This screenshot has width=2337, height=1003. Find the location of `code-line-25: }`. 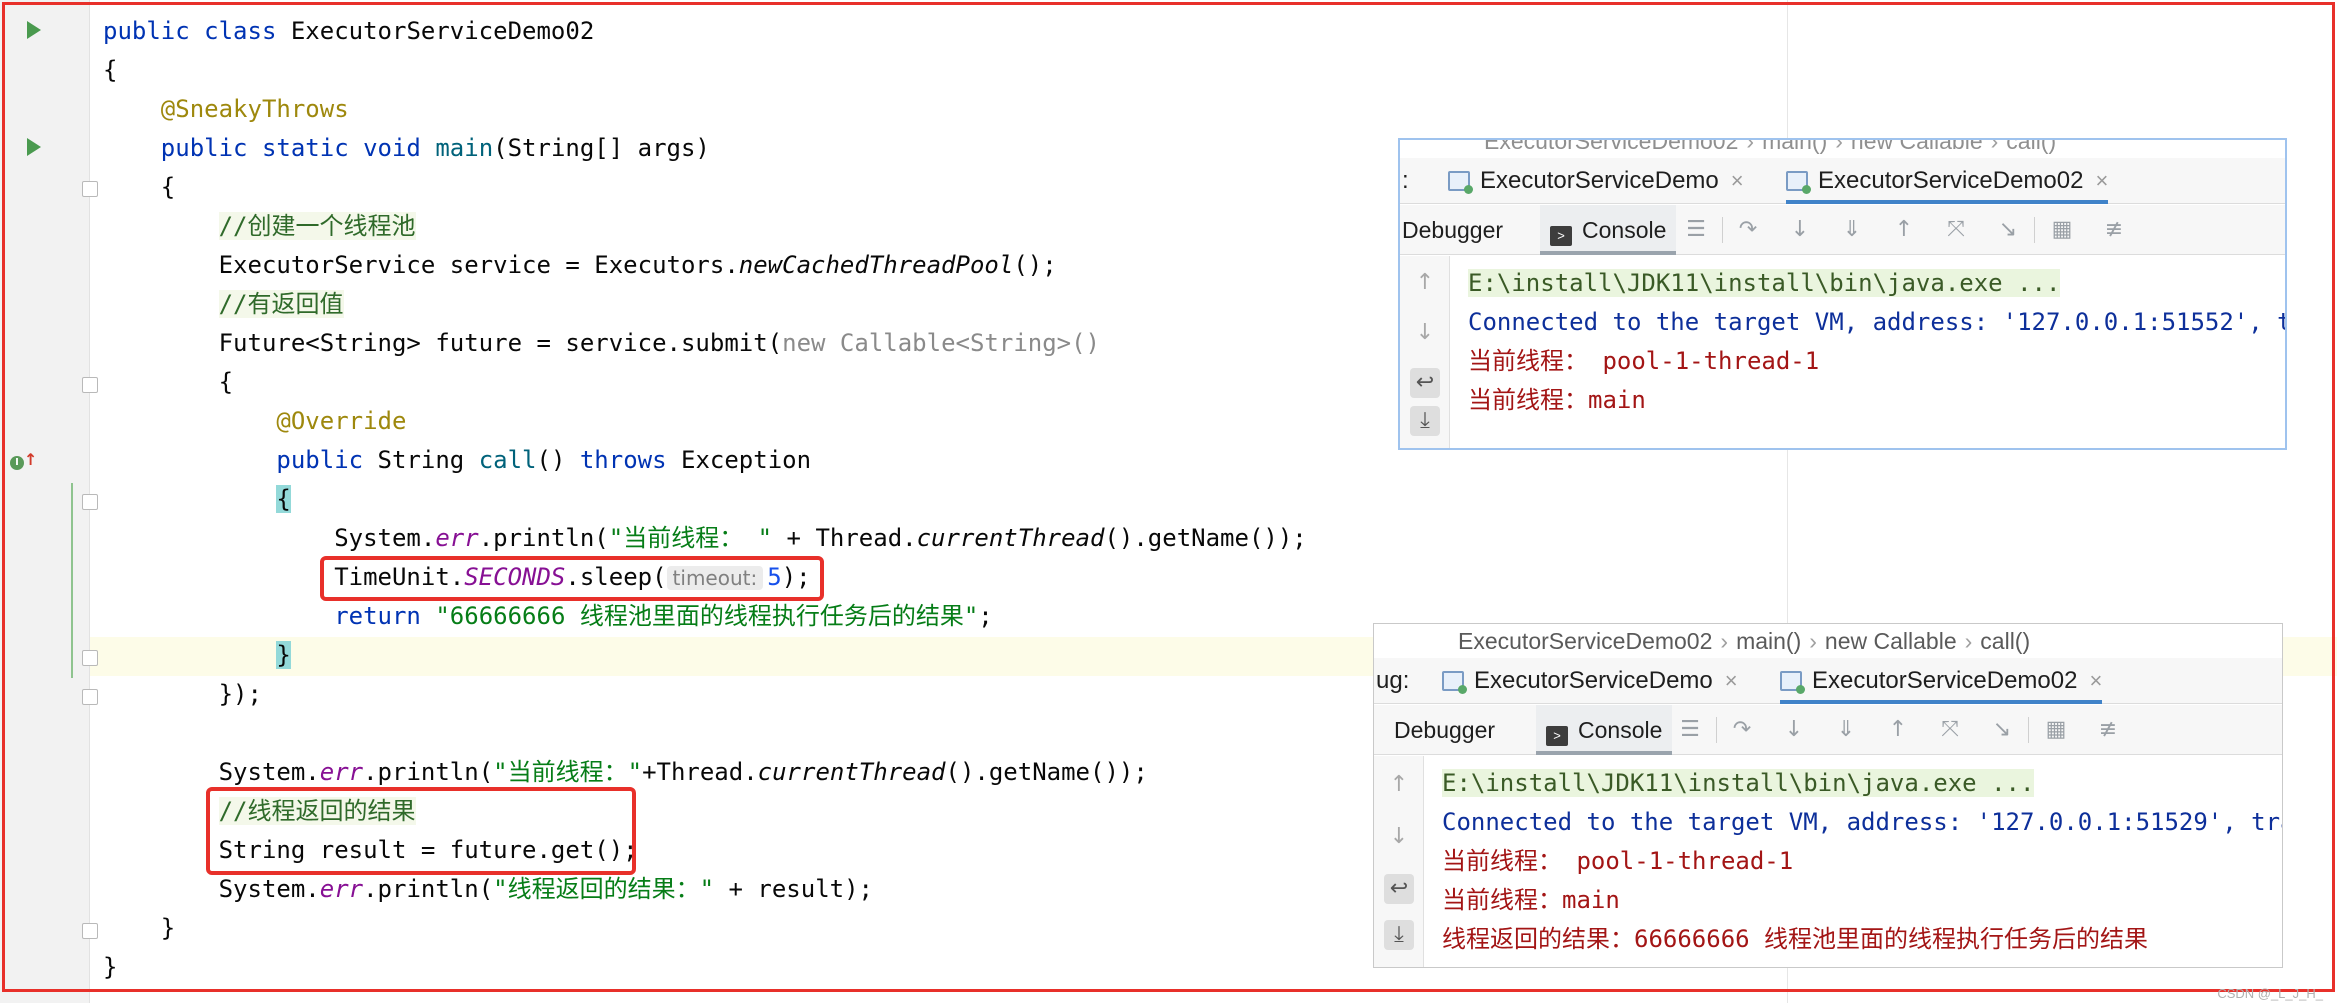

code-line-25: } is located at coordinates (110, 967).